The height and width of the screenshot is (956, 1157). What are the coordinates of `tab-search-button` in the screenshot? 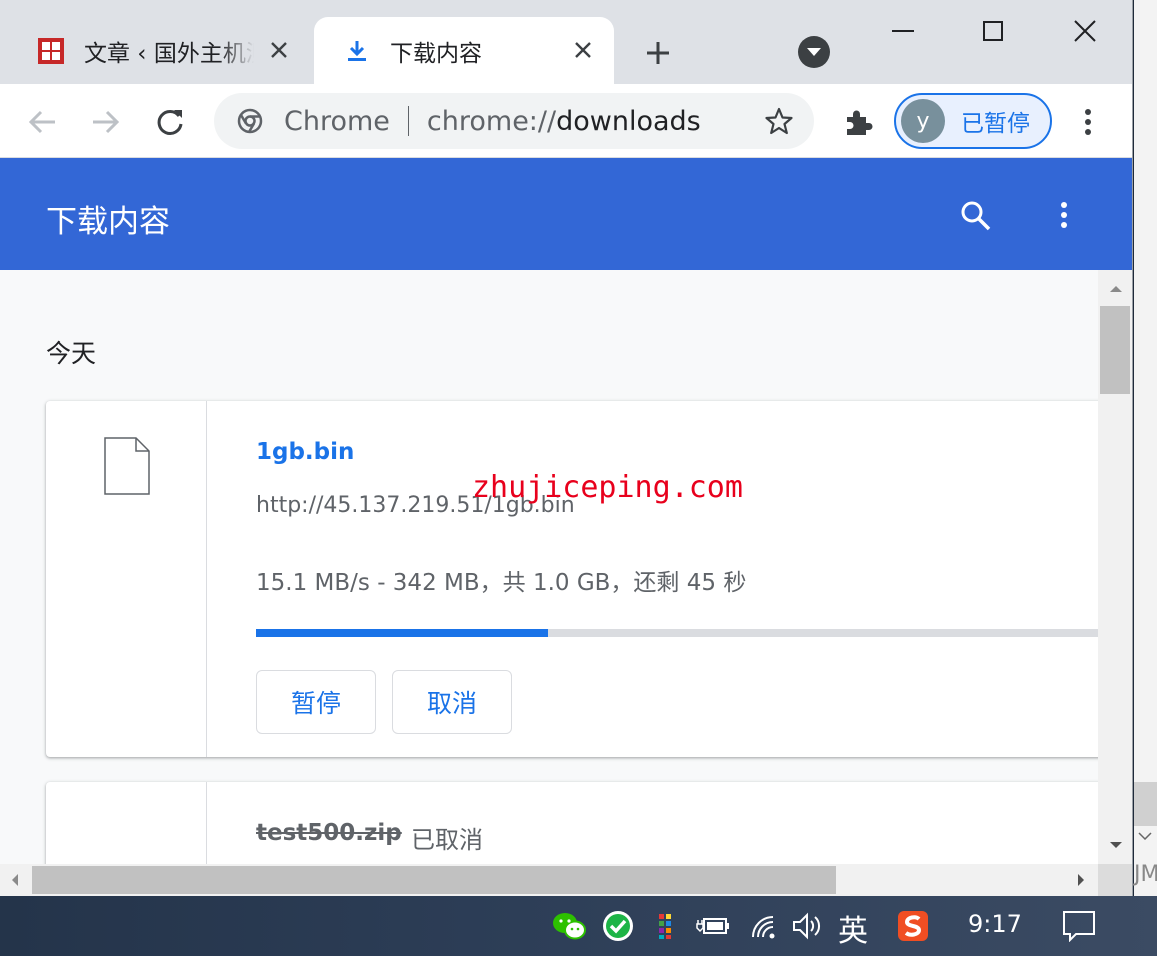 It's located at (814, 52).